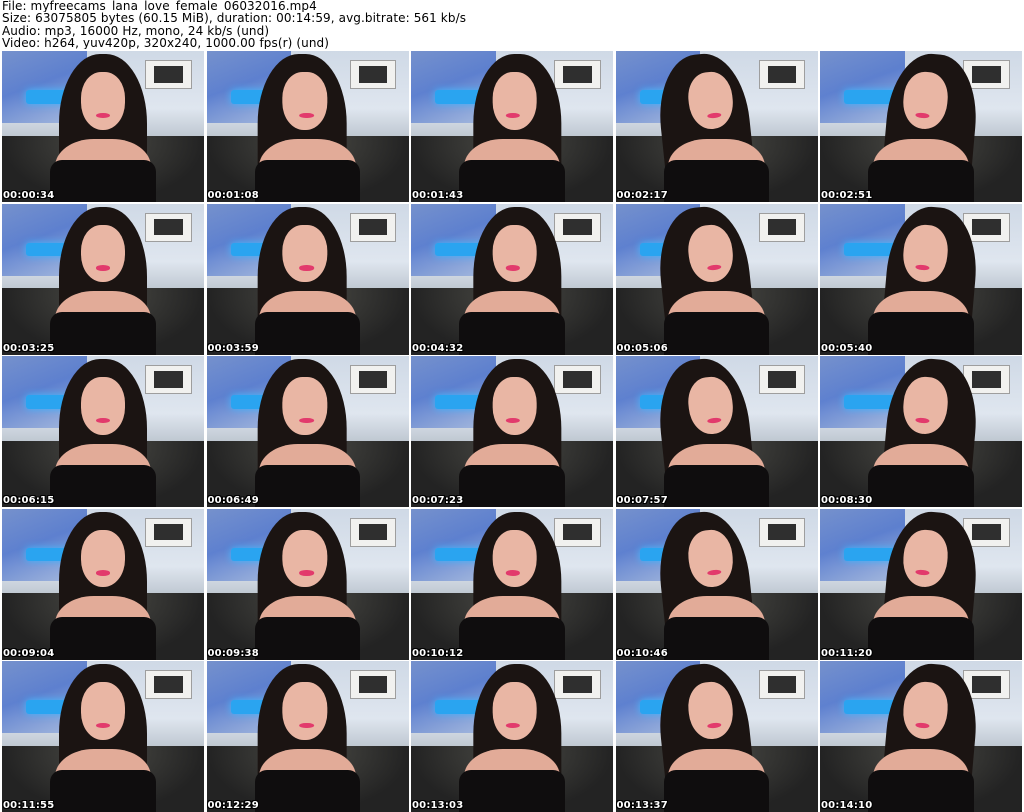  Describe the element at coordinates (233, 500) in the screenshot. I see `thumbnail-timestamp: 00:06:49` at that location.